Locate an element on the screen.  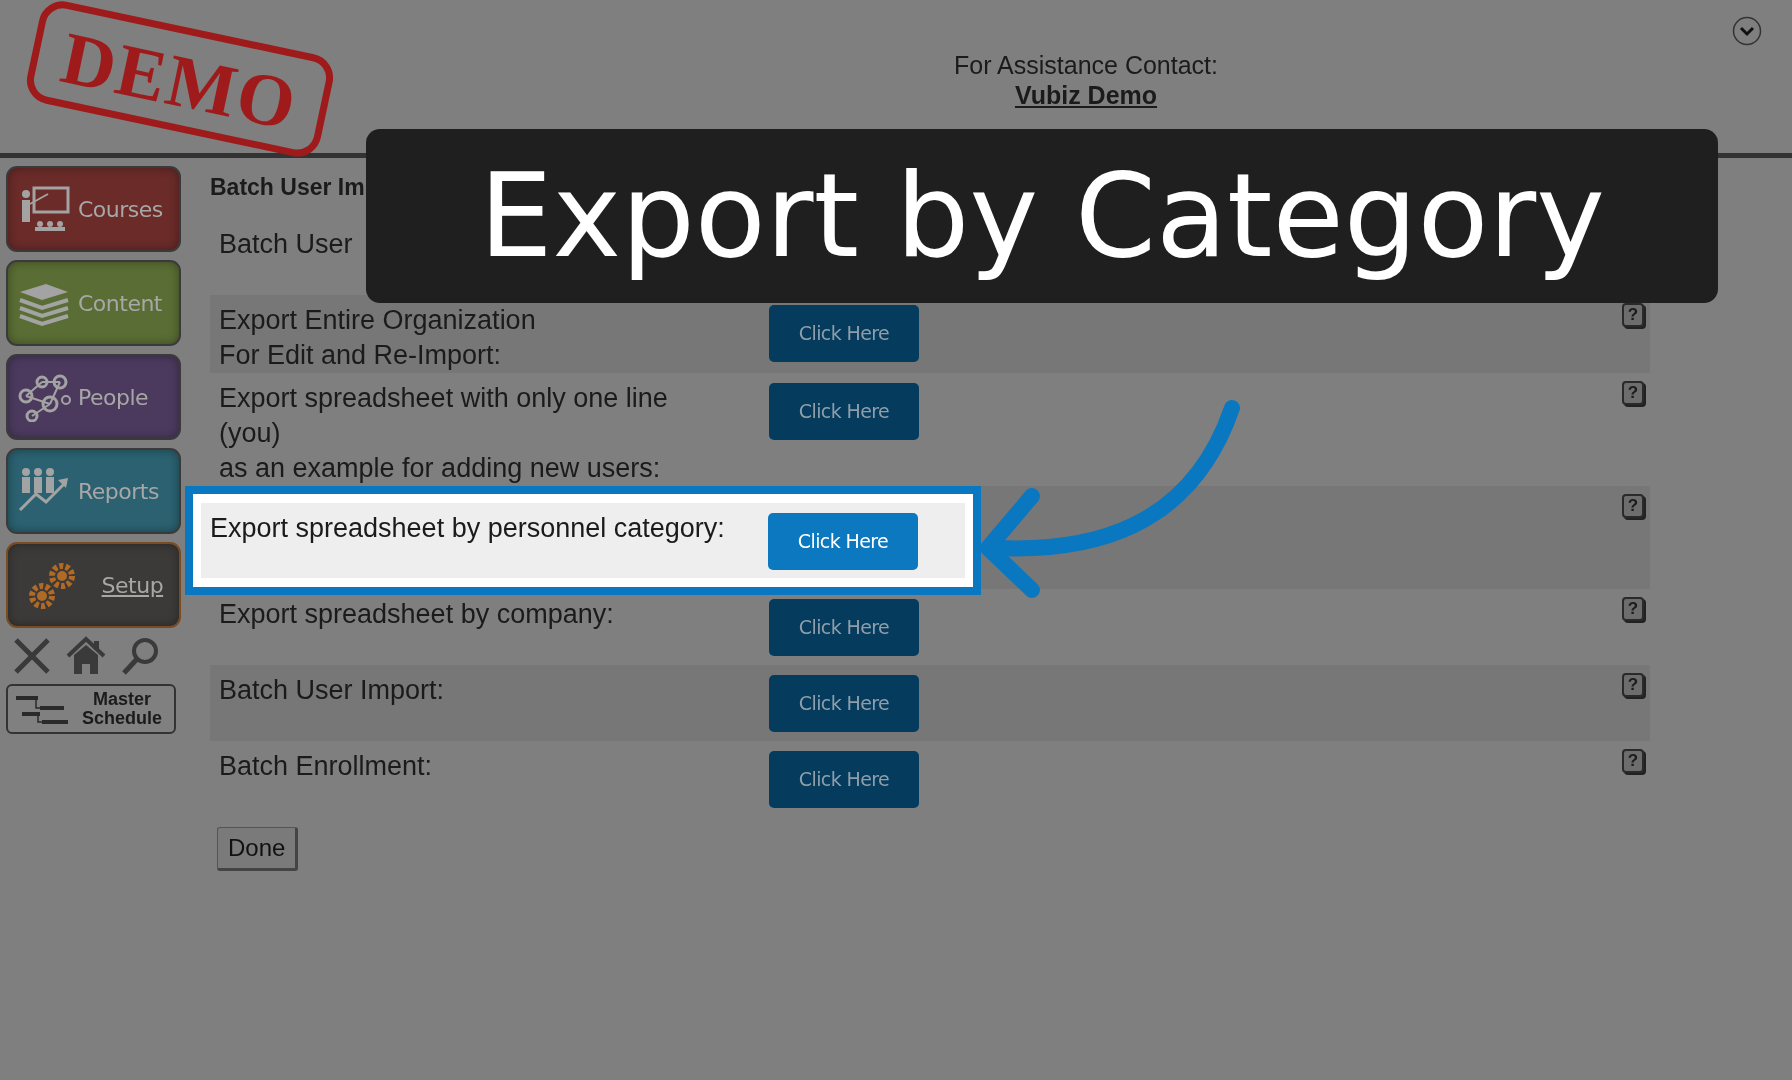
caption-banner: Export by Category is located at coordinates (1042, 216).